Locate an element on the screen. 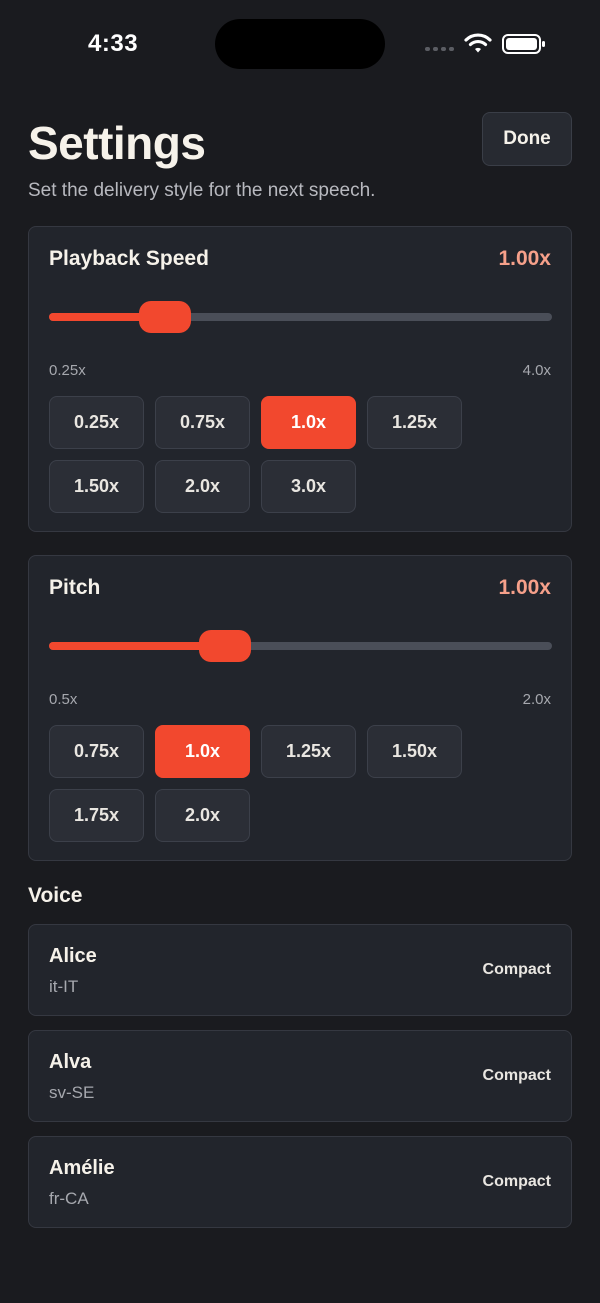 This screenshot has width=600, height=1303. playback-speed-slider-thumb is located at coordinates (165, 317).